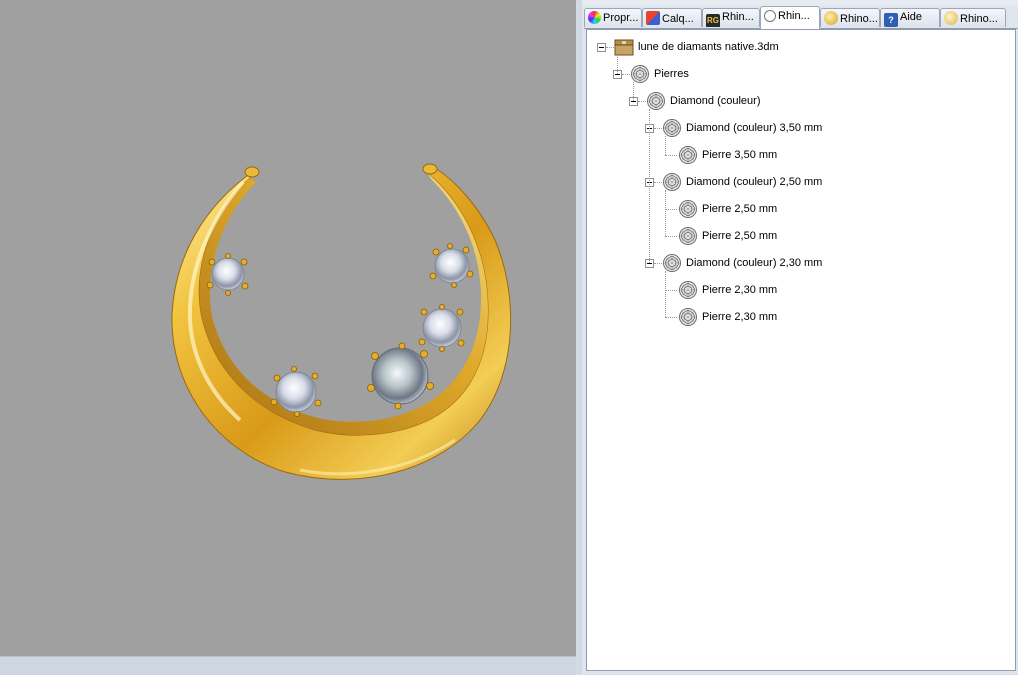  I want to click on viewport-status-strip, so click(288, 665).